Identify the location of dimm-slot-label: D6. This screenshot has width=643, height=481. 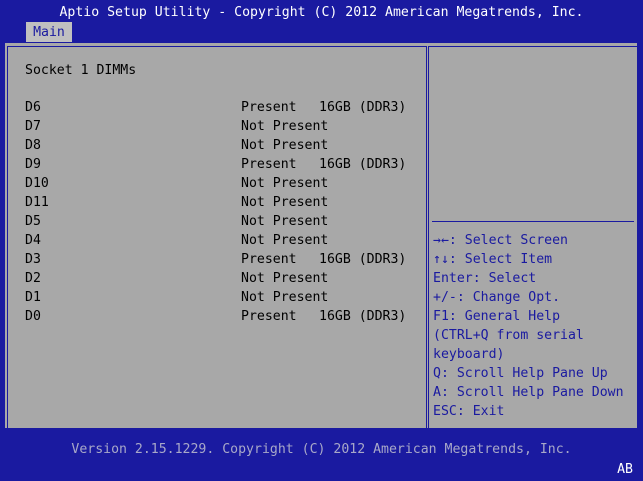
(33, 107).